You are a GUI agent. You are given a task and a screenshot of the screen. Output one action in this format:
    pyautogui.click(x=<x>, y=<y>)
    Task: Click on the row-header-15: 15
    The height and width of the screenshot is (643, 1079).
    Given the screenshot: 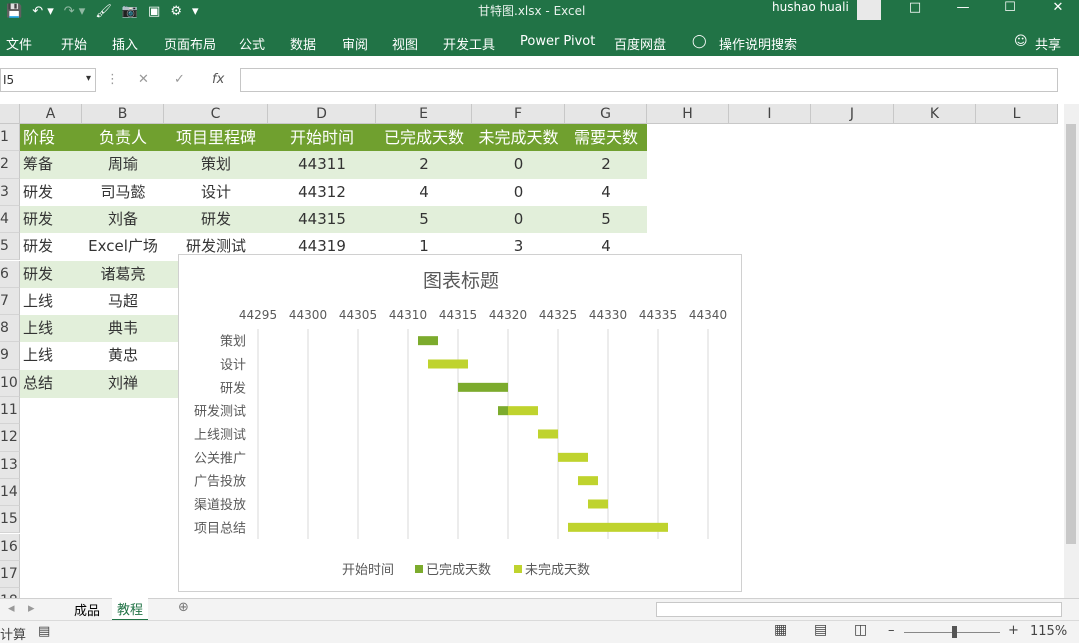 What is the action you would take?
    pyautogui.click(x=10, y=520)
    